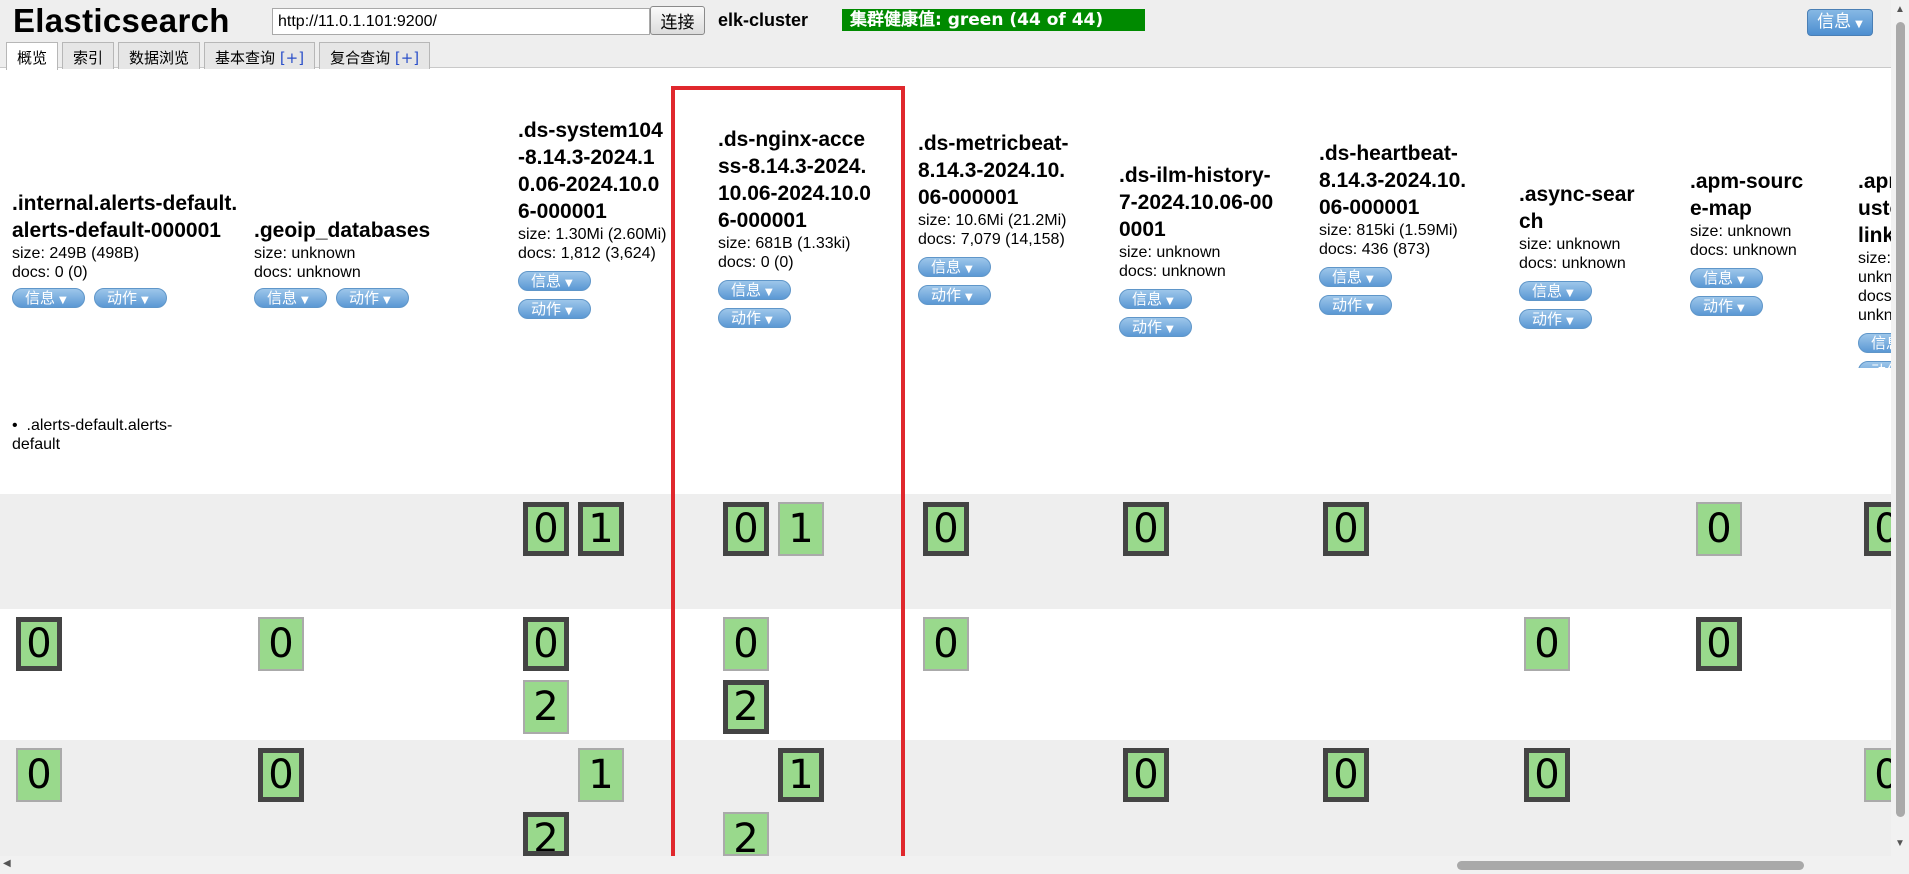  I want to click on tab-browser: 数据浏览, so click(159, 55).